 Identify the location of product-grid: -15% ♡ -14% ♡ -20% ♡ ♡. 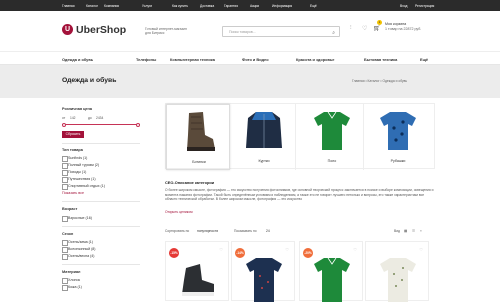
(300, 271).